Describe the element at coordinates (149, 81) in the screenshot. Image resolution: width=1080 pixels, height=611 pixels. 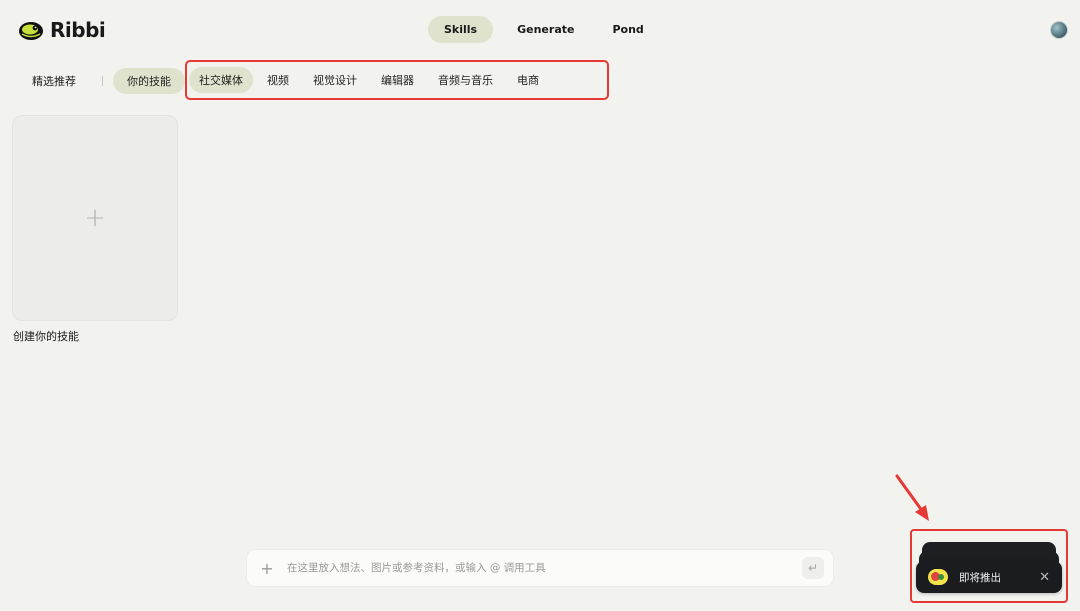
I see `filter-your-skills: 你的技能` at that location.